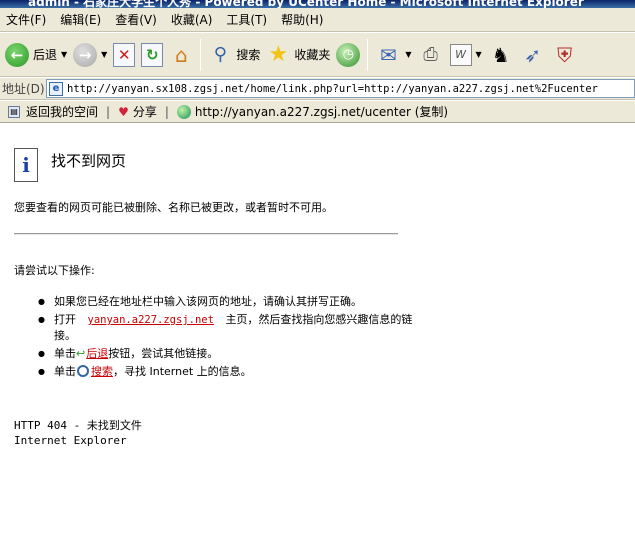 This screenshot has height=549, width=635. What do you see at coordinates (206, 234) in the screenshot?
I see `divider` at bounding box center [206, 234].